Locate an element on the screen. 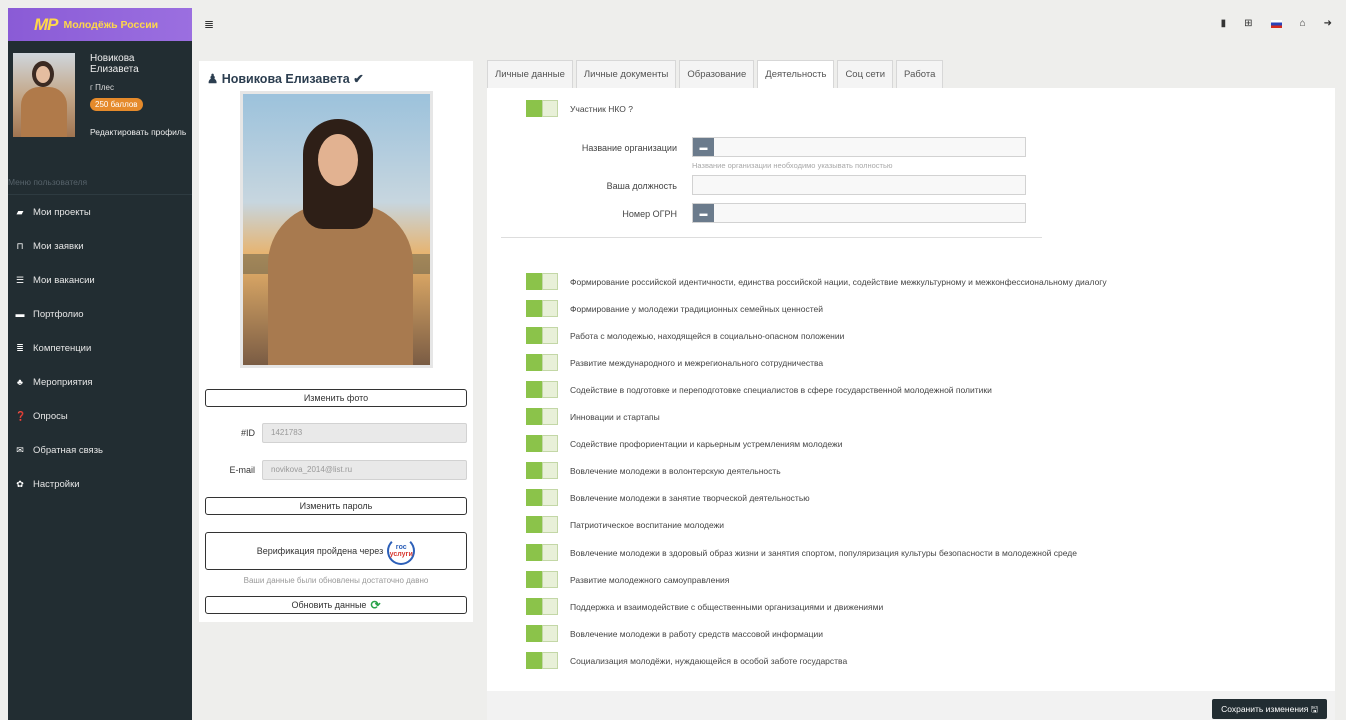 The image size is (1346, 720). activity-label: Развитие молодежного самоуправления is located at coordinates (650, 579).